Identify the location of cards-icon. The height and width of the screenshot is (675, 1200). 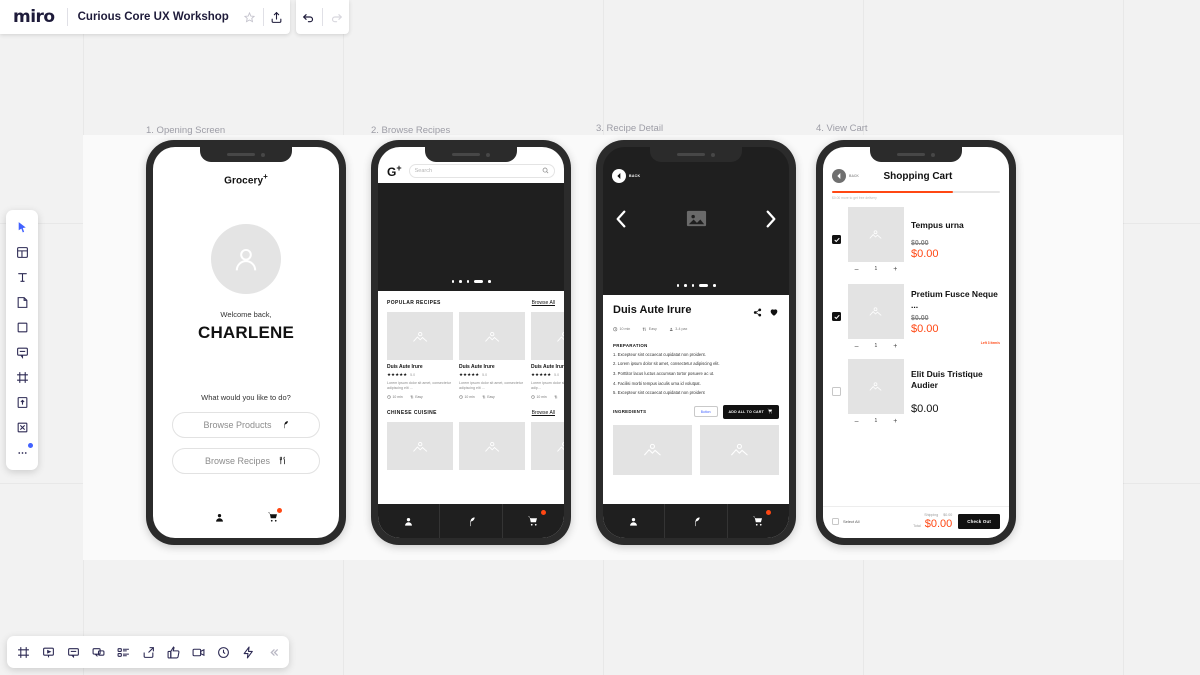
(123, 652).